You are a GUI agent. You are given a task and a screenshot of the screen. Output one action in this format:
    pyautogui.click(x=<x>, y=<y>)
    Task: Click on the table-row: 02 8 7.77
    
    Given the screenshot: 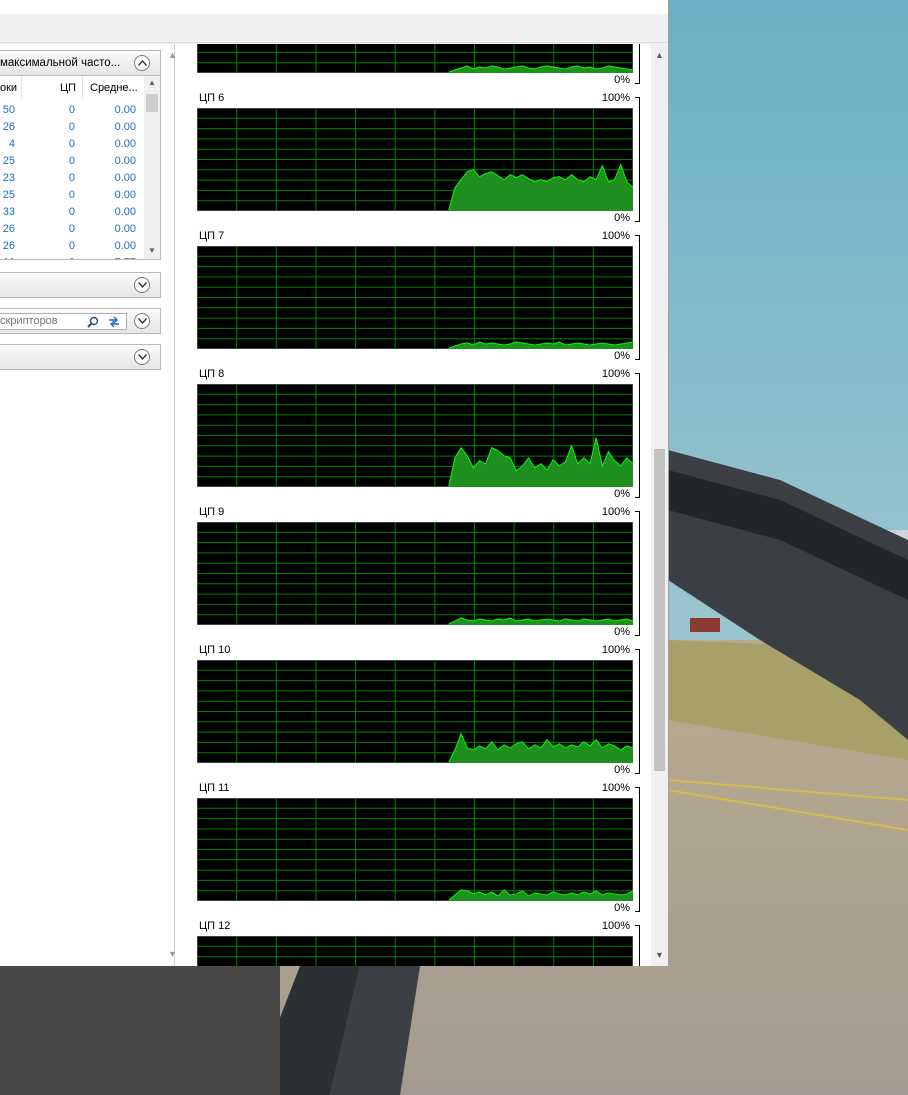 What is the action you would take?
    pyautogui.click(x=72, y=257)
    